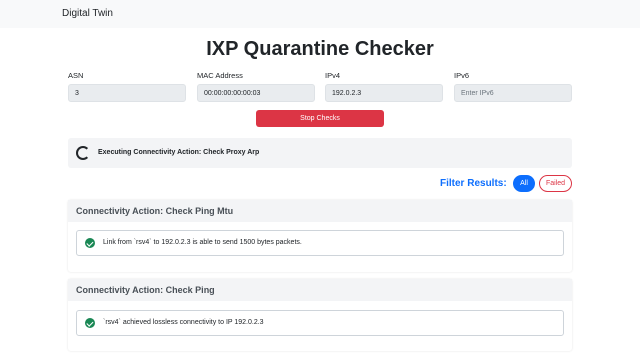 The width and height of the screenshot is (640, 359). What do you see at coordinates (320, 49) in the screenshot?
I see `page-title: IXP Quarantine Checker` at bounding box center [320, 49].